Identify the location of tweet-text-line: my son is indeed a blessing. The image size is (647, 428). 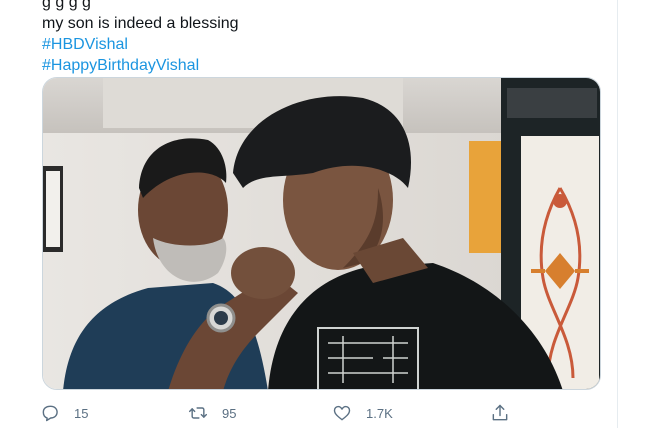
(140, 23).